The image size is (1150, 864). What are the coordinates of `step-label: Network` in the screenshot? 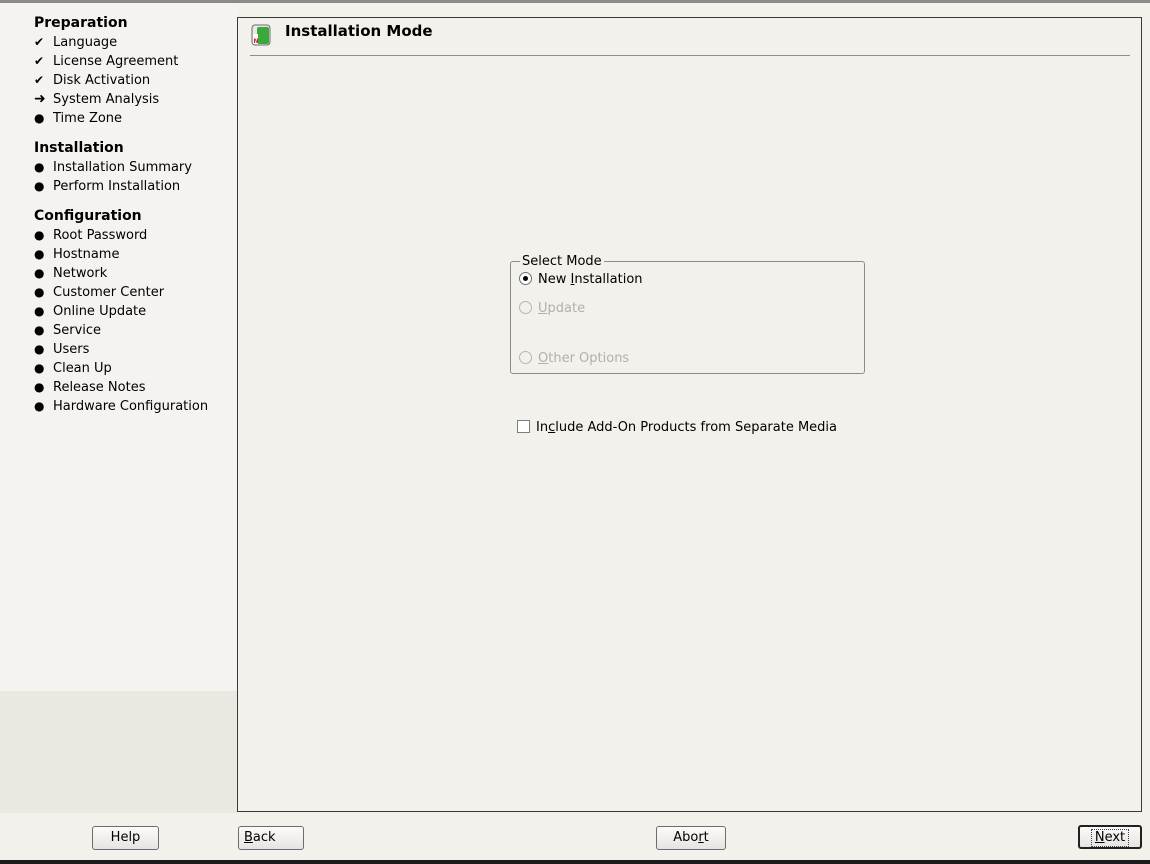 It's located at (80, 273).